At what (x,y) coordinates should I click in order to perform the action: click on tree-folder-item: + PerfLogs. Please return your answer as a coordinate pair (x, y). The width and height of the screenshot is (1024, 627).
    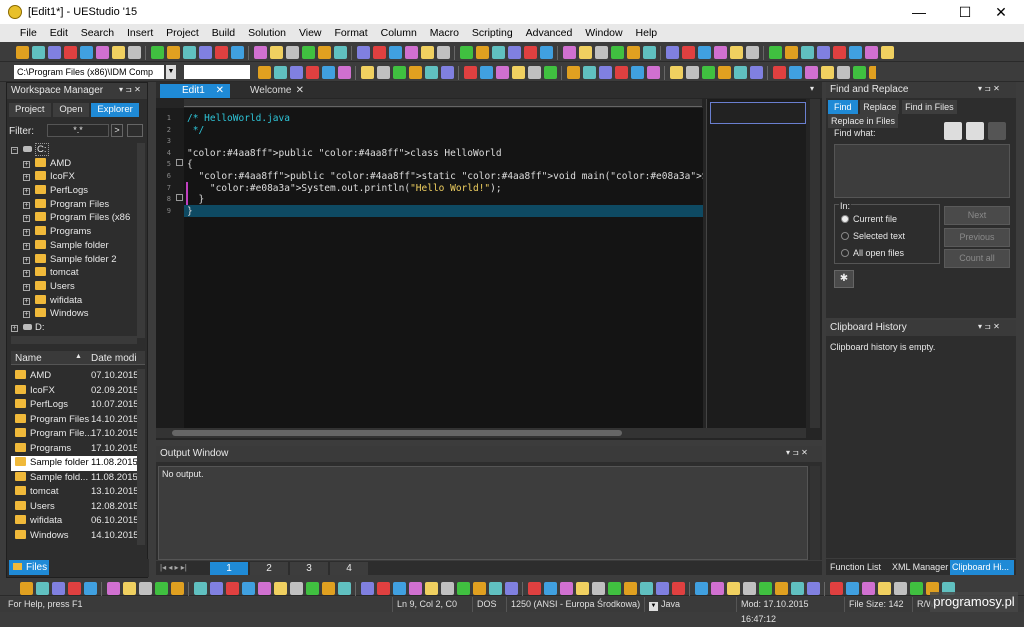
    Looking at the image, I should click on (74, 191).